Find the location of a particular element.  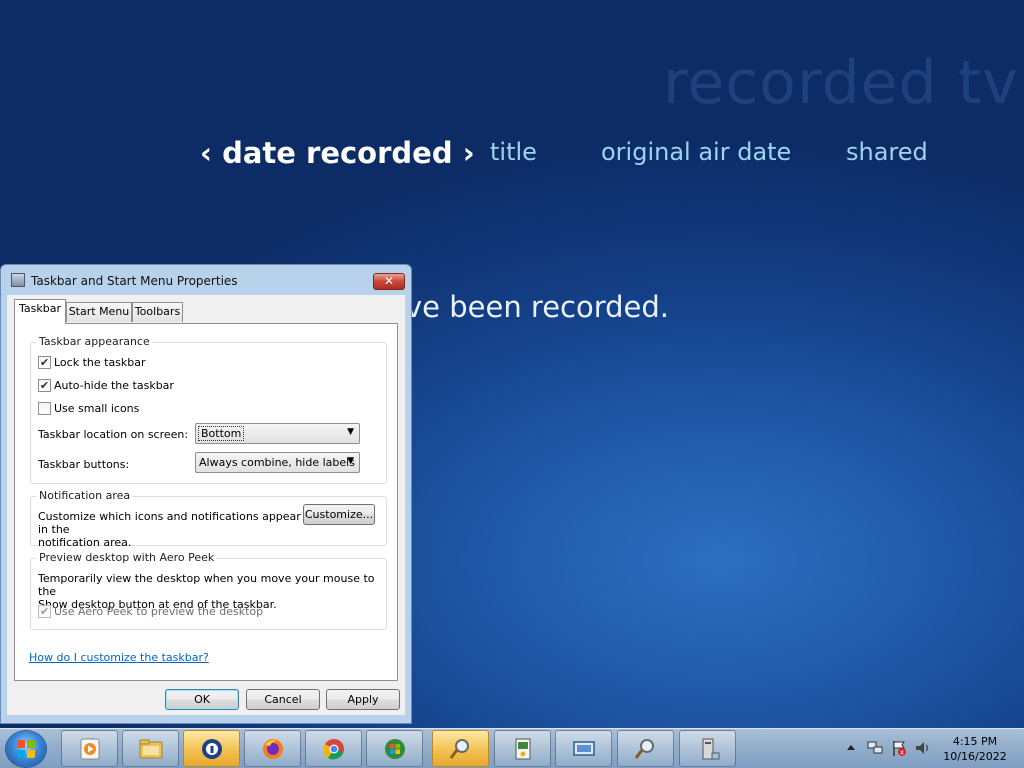

taskbar-media-center is located at coordinates (89, 748).